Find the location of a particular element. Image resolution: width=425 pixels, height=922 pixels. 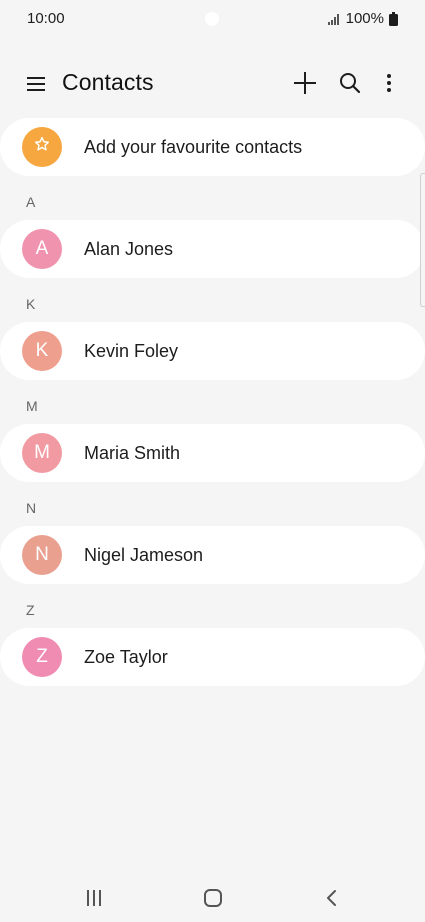

contact-avatar: K is located at coordinates (42, 351).